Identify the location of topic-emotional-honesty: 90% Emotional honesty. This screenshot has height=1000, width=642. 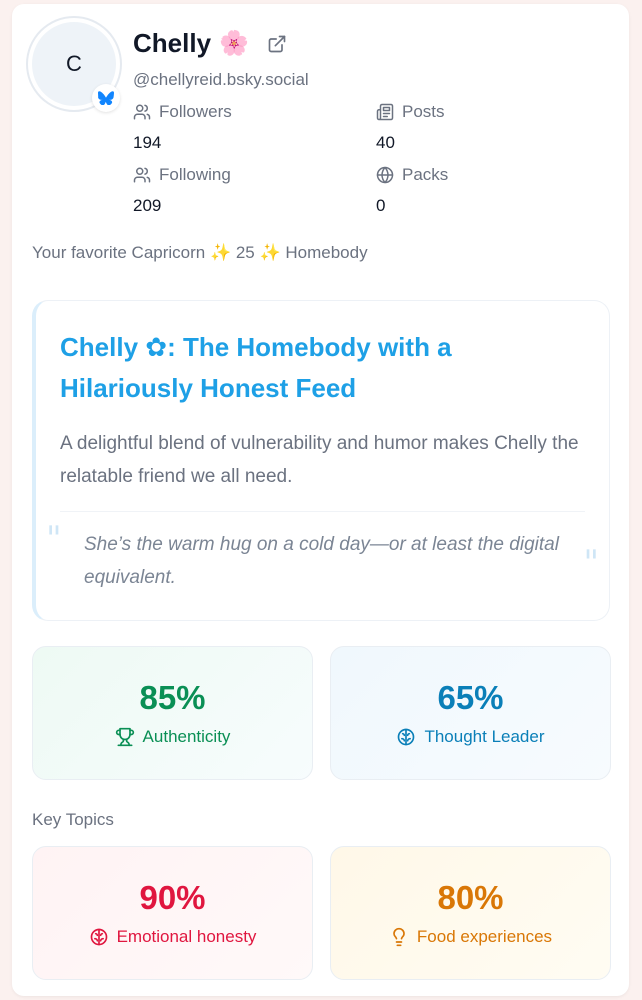
(172, 913).